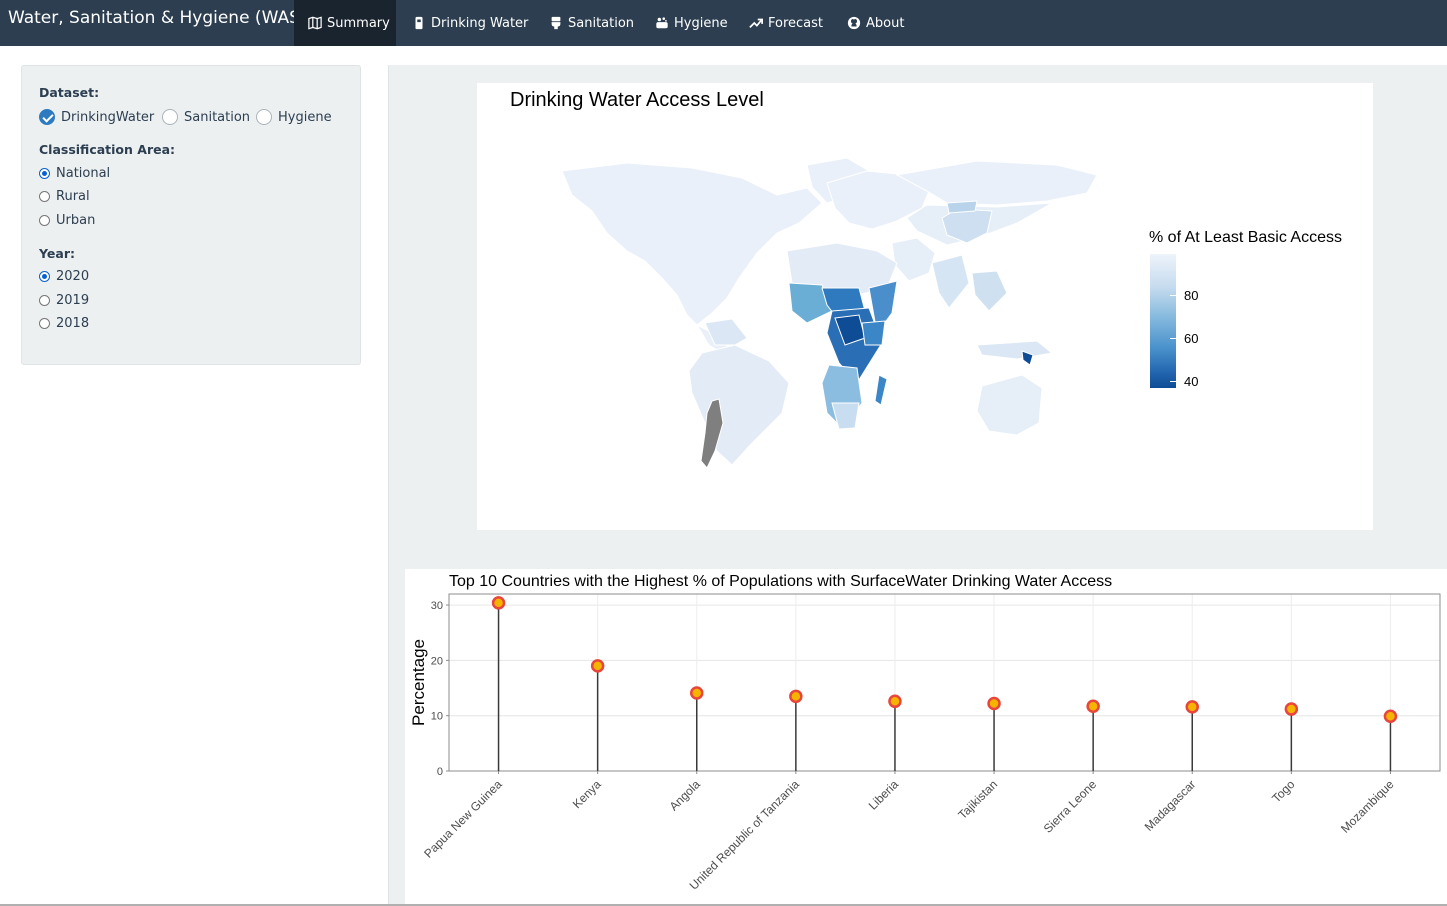 The image size is (1447, 906). I want to click on dataset-option-label: Sanitation, so click(217, 117).